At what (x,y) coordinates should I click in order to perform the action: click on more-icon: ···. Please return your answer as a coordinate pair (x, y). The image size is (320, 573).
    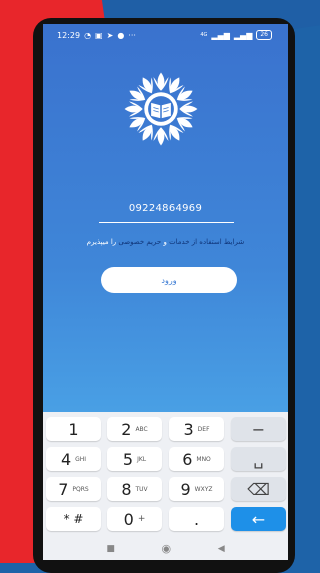
    Looking at the image, I should click on (132, 35).